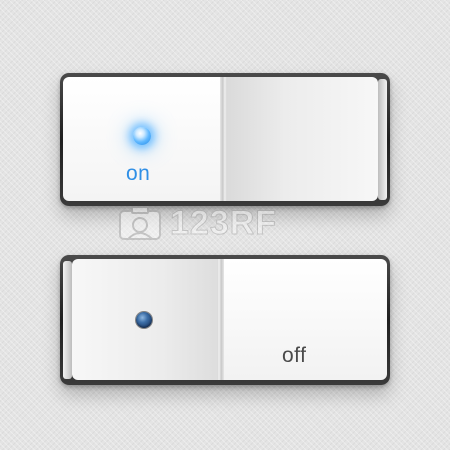  I want to click on rocker-left-half-raised, so click(147, 319).